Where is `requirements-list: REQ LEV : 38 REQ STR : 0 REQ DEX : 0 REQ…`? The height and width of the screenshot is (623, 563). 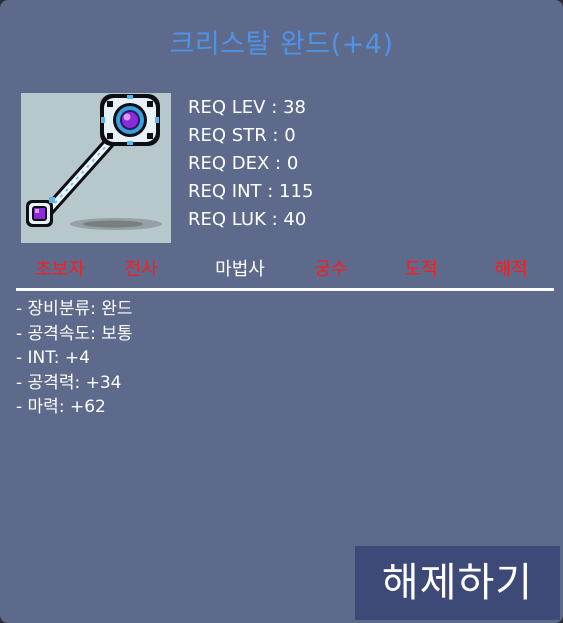
requirements-list: REQ LEV : 38 REQ STR : 0 REQ DEX : 0 REQ… is located at coordinates (250, 164).